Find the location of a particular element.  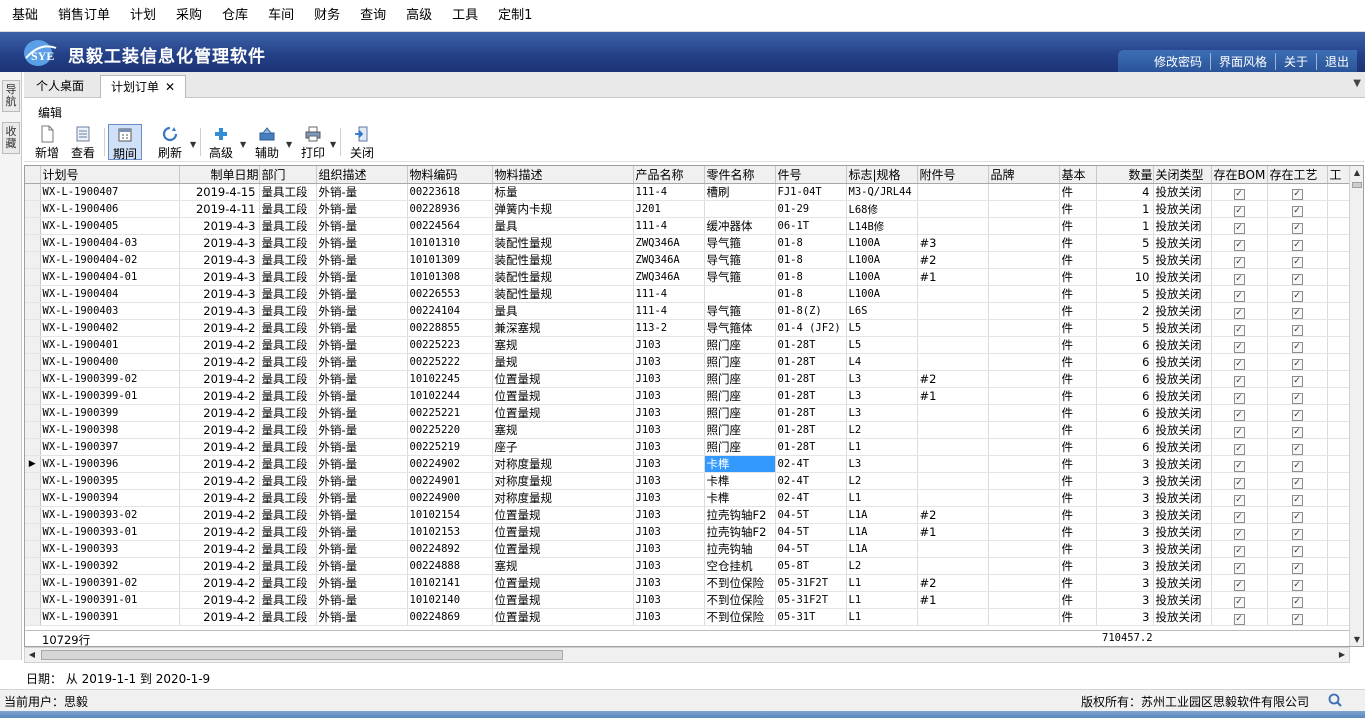

grid-cell: 弹簧内卡规 is located at coordinates (563, 209).